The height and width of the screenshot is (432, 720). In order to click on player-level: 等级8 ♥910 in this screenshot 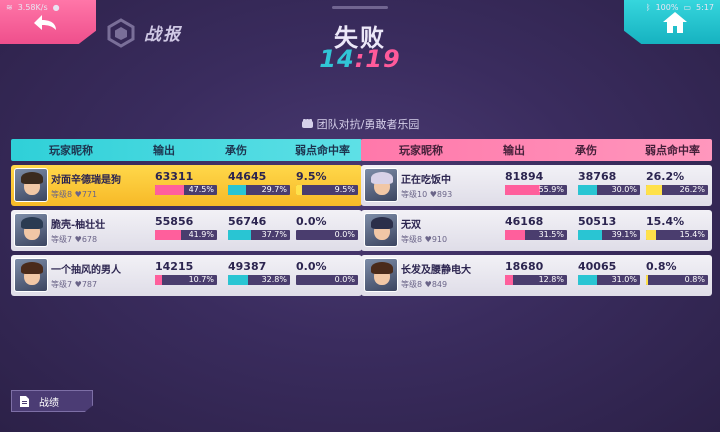, I will do `click(424, 239)`.